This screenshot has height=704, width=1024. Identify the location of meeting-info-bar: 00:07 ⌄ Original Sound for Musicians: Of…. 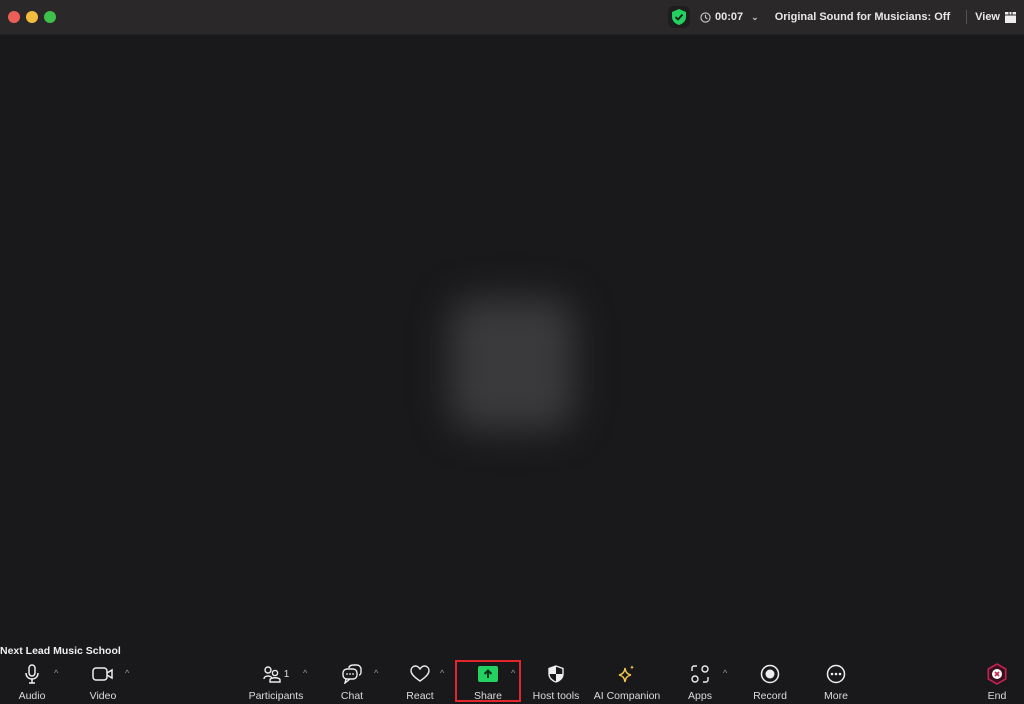
(842, 17).